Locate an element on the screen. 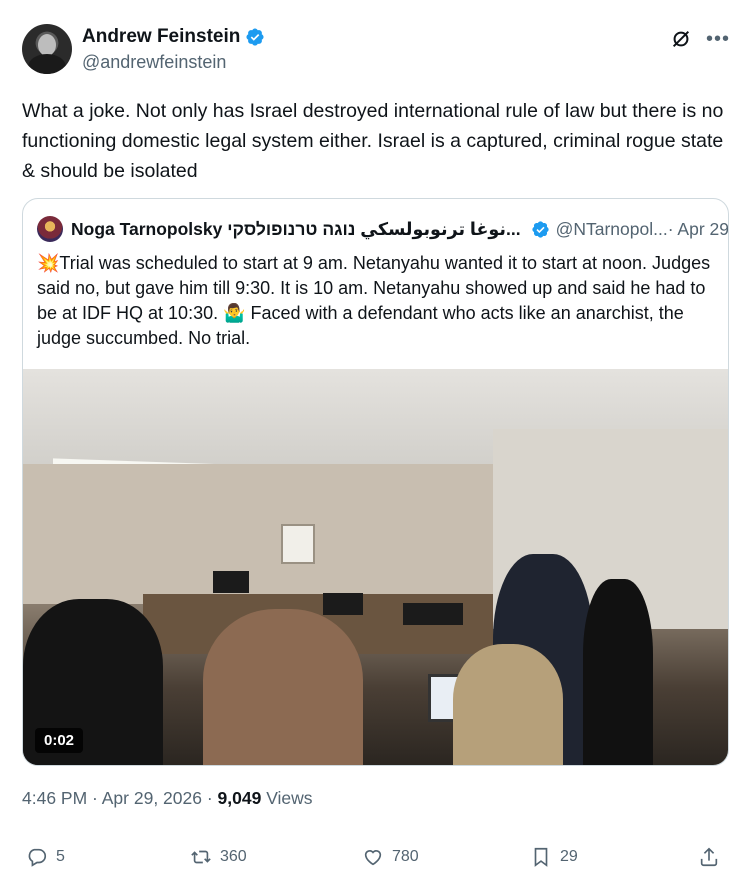  reply-icon is located at coordinates (37, 857).